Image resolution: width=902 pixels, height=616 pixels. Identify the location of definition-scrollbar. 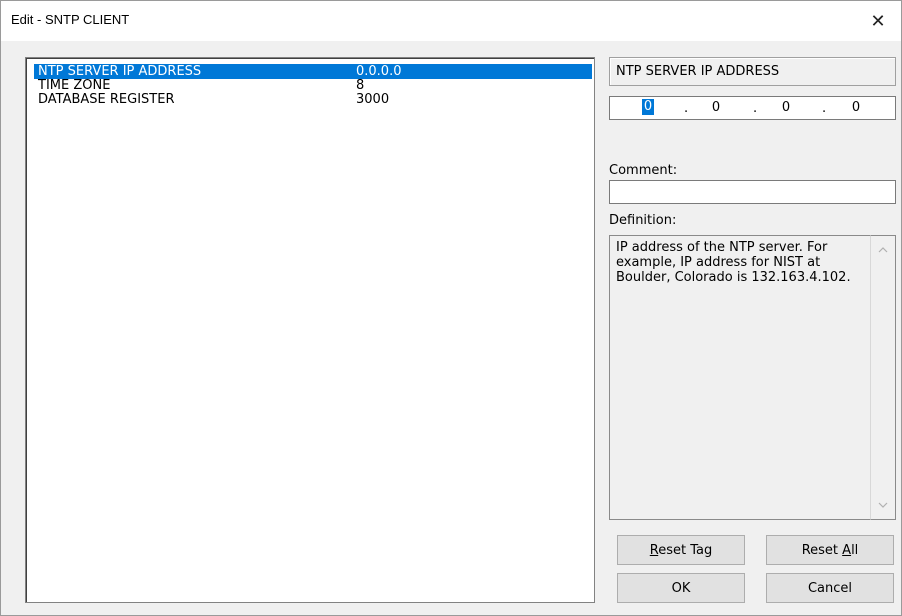
(883, 377).